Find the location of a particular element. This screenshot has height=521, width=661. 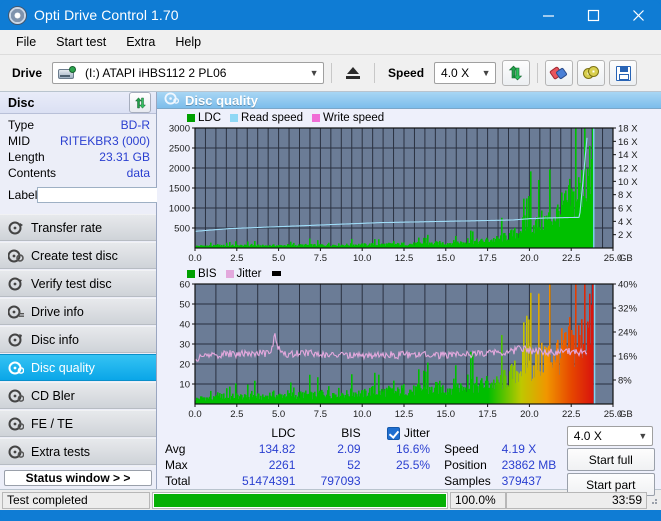

samples-value: 379437 is located at coordinates (521, 481).